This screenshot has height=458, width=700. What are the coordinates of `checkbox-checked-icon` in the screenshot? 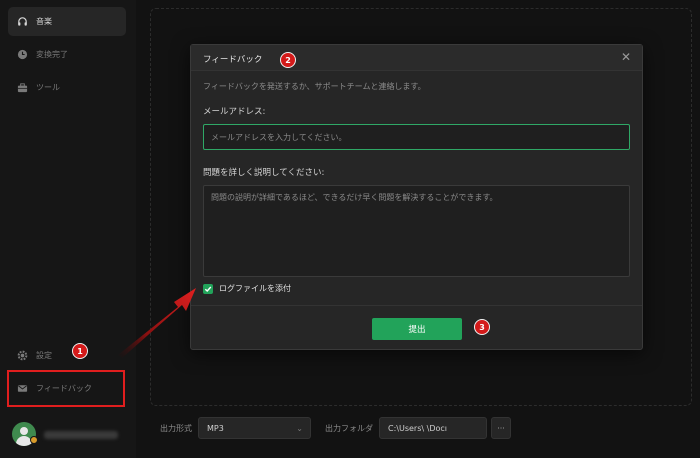 It's located at (208, 288).